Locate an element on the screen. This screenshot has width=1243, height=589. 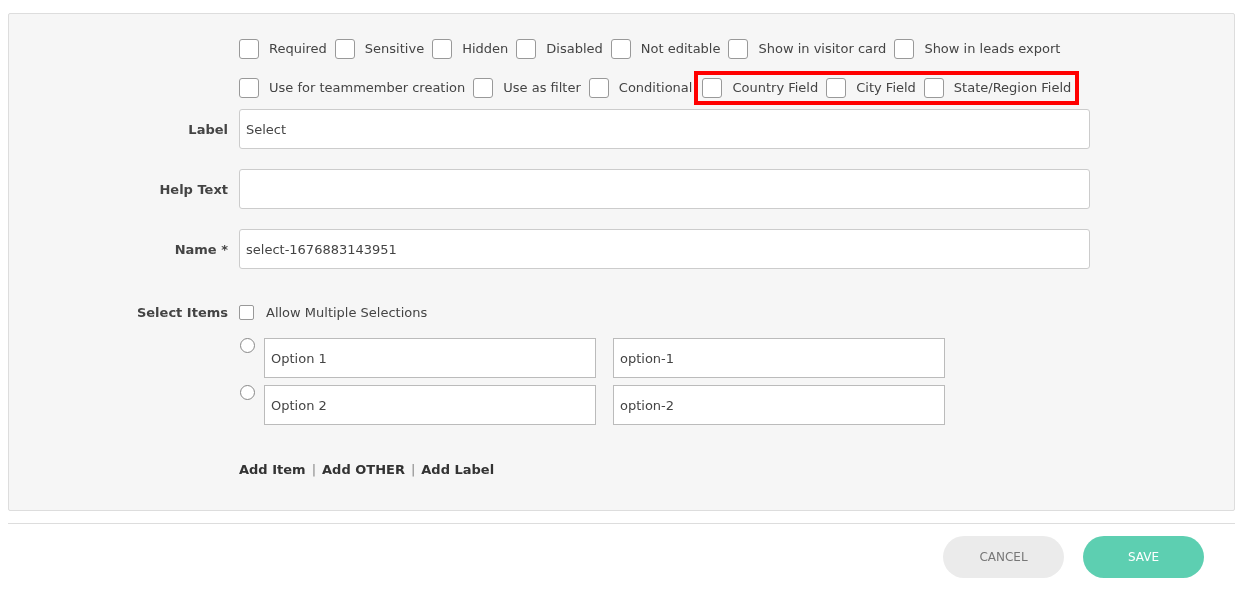
option-value-field: option-2 is located at coordinates (779, 405).